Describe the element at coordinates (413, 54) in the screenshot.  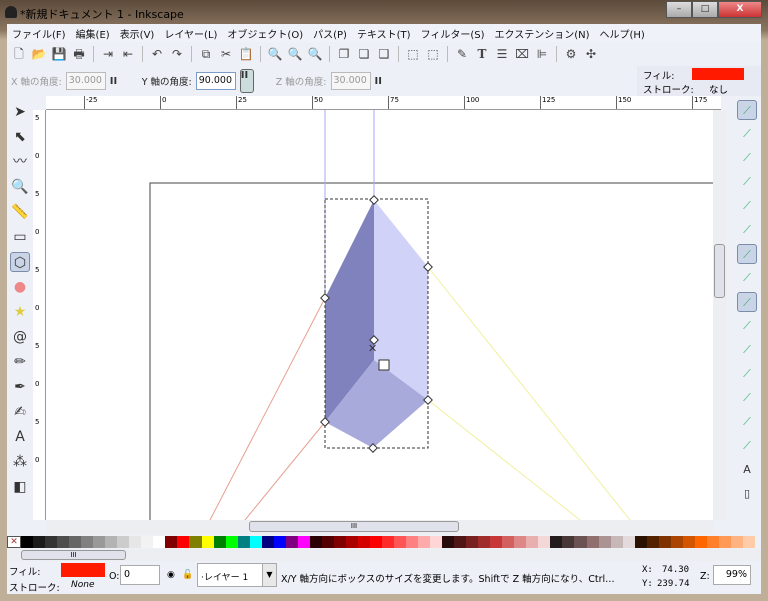
I see `group-icon: ⬚` at that location.